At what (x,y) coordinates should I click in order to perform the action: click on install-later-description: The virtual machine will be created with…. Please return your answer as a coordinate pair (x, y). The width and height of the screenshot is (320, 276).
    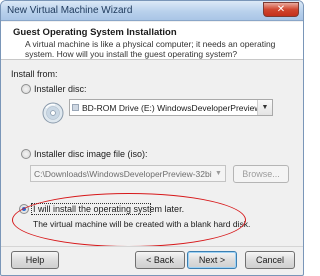
    Looking at the image, I should click on (142, 224).